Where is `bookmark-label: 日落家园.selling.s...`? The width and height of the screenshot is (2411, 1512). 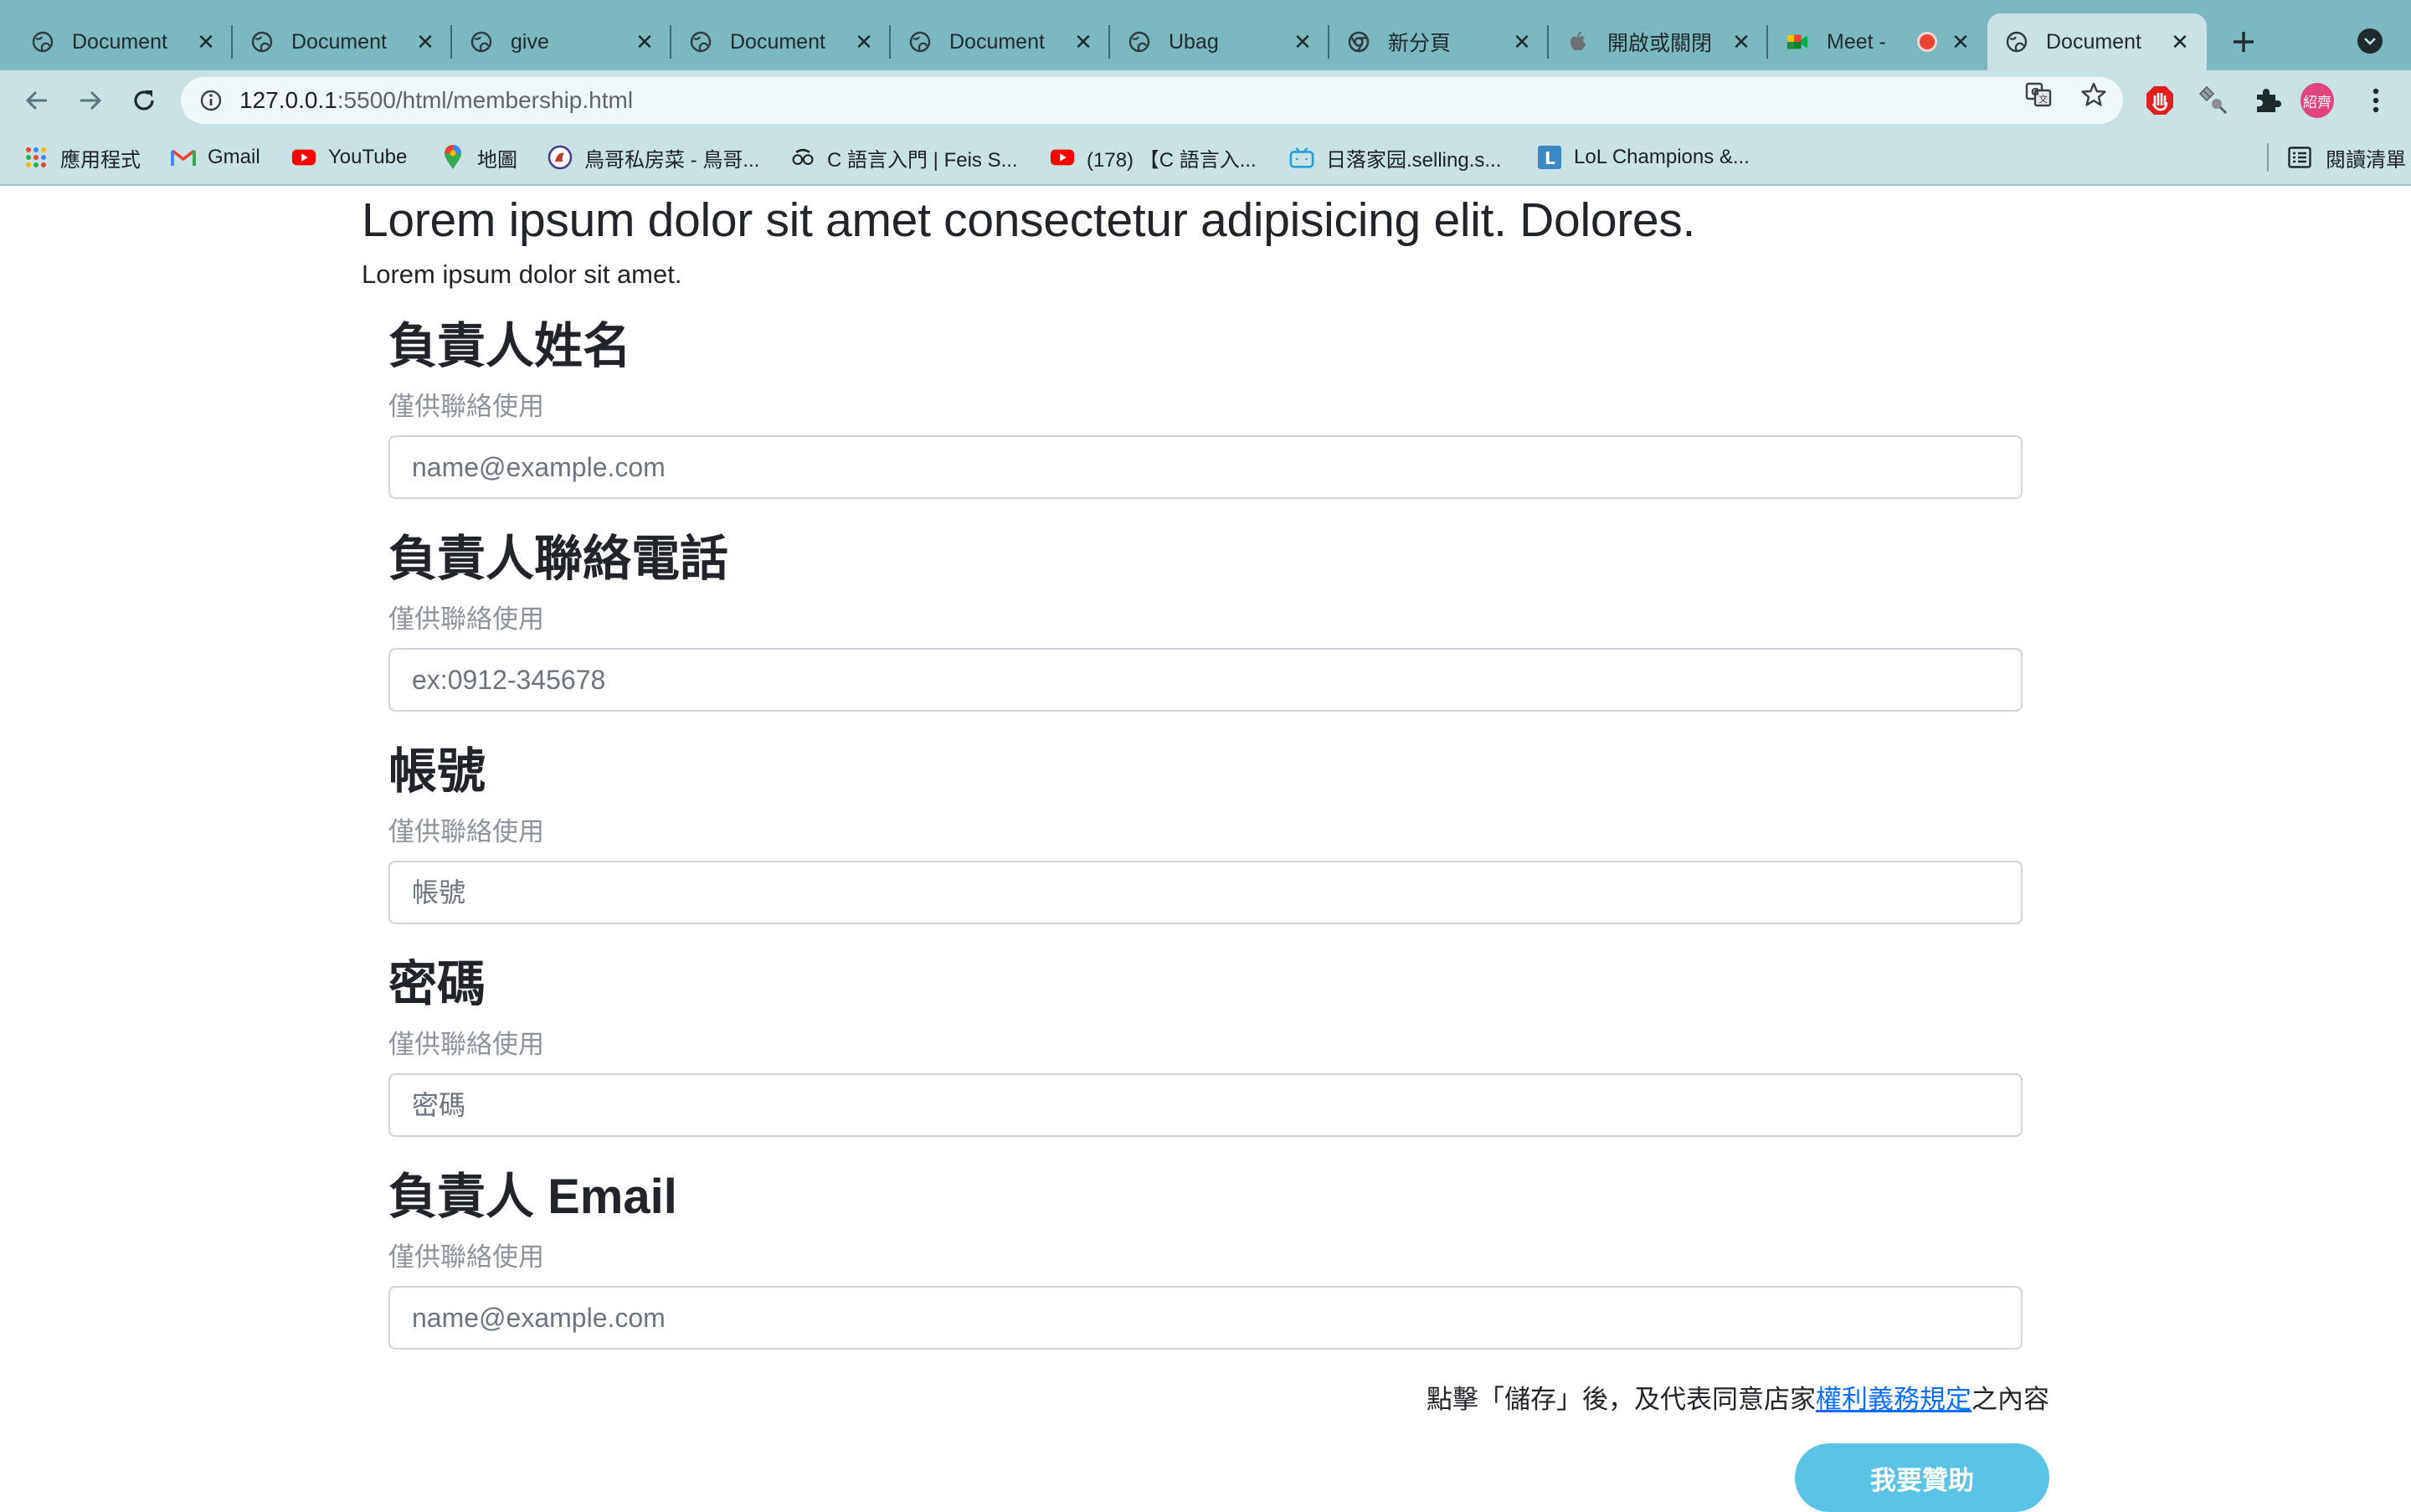
bookmark-label: 日落家园.selling.s... is located at coordinates (1414, 160).